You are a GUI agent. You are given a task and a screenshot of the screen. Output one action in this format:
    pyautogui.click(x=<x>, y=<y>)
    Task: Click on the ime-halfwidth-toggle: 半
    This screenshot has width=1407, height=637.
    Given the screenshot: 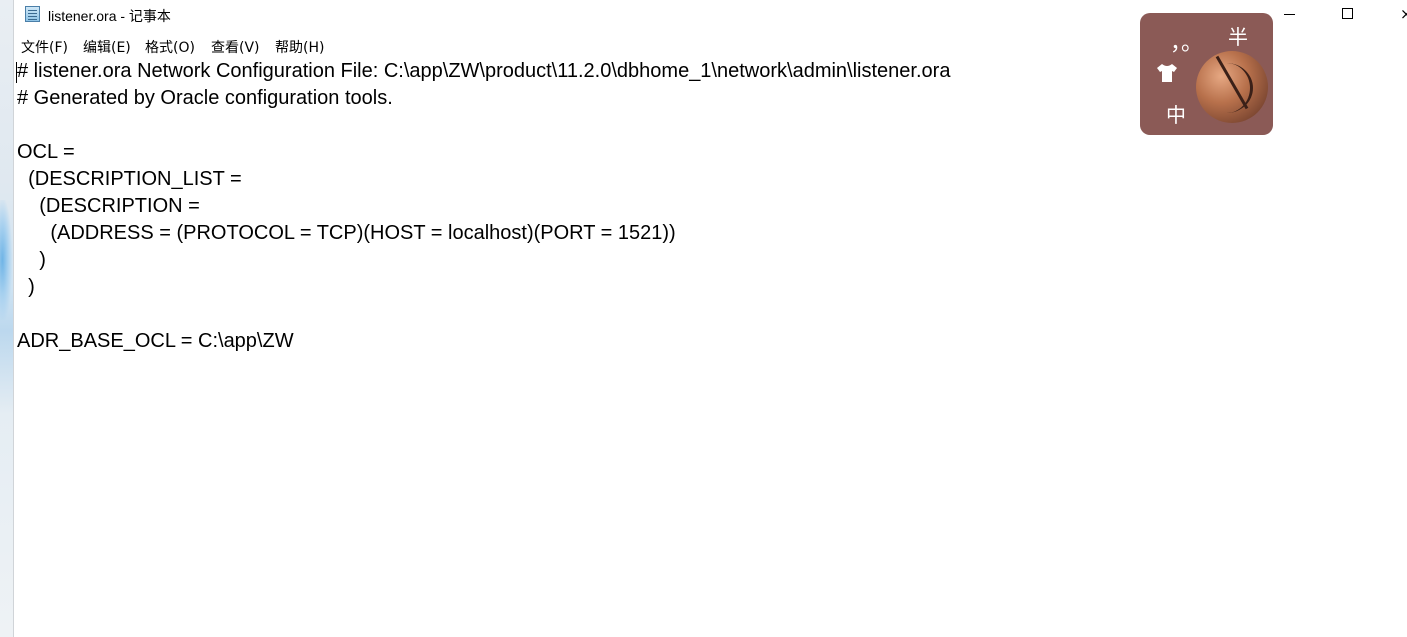 What is the action you would take?
    pyautogui.click(x=1238, y=35)
    